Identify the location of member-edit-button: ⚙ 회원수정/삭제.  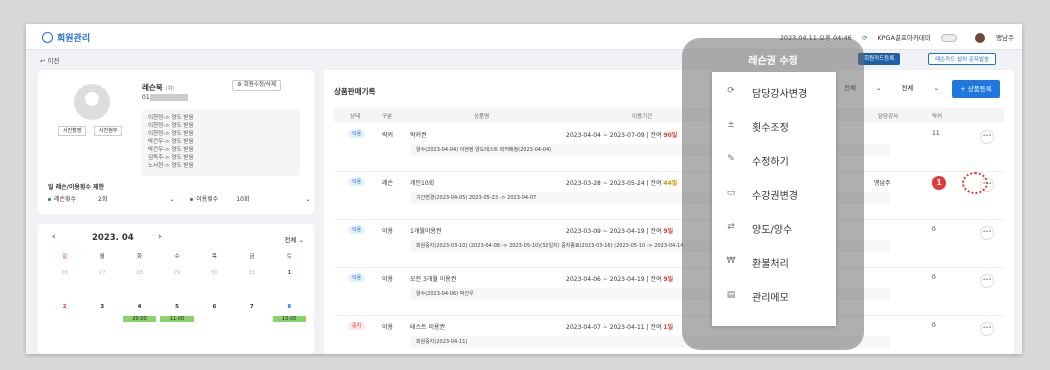
(256, 85).